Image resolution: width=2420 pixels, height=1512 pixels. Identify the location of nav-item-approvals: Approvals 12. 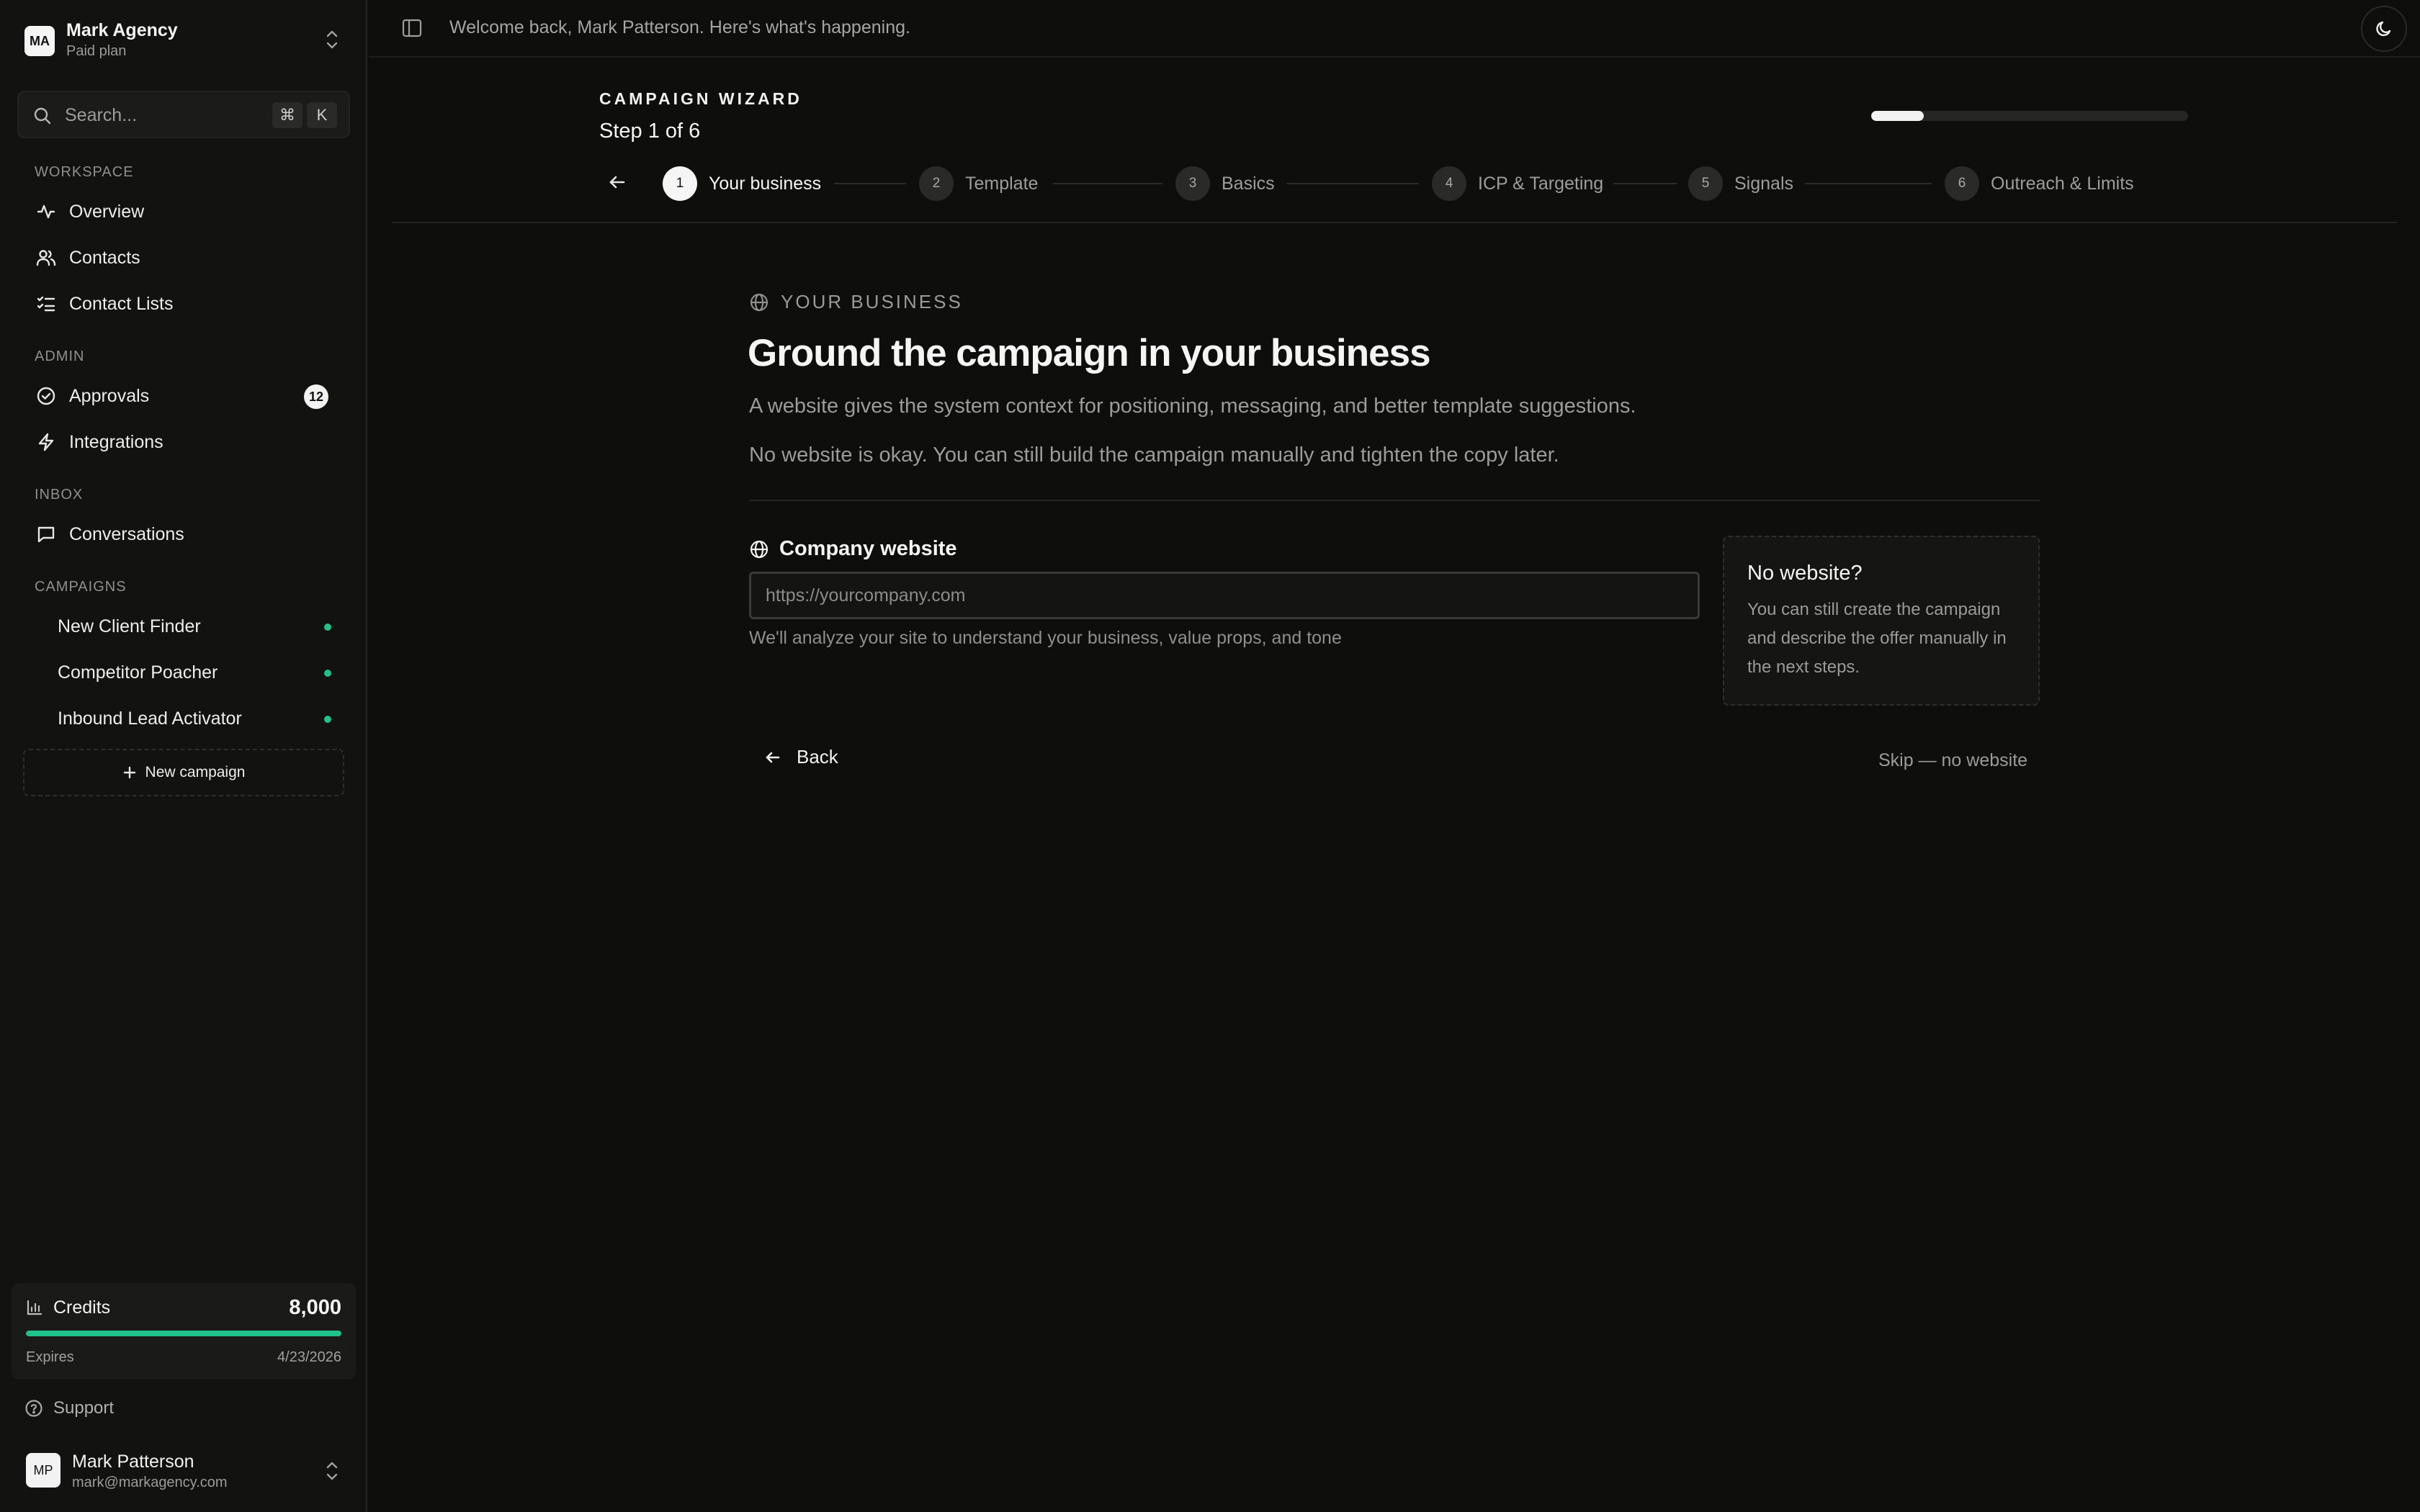
(184, 396).